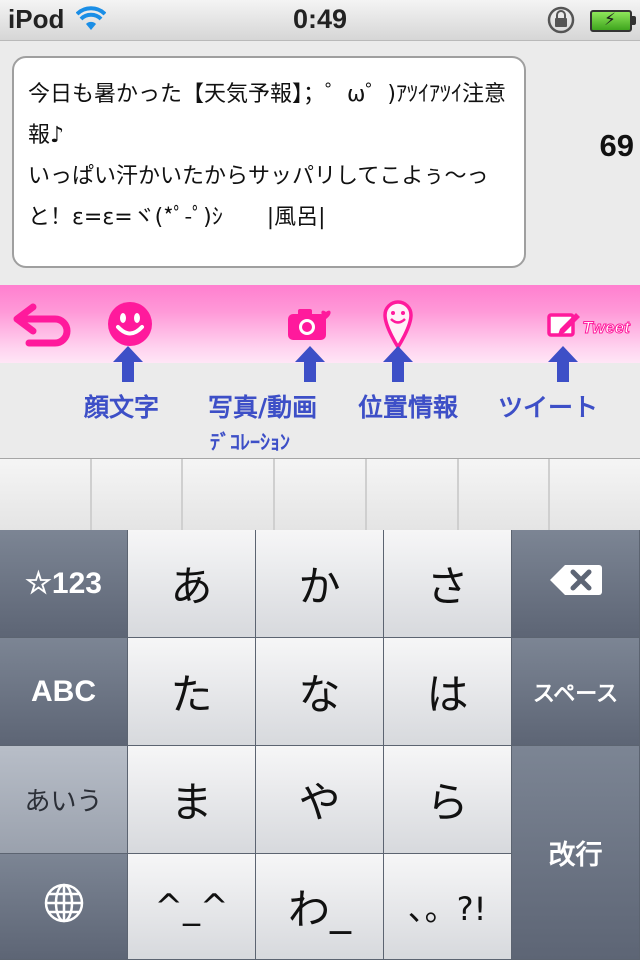  I want to click on key-ra: ら, so click(448, 800).